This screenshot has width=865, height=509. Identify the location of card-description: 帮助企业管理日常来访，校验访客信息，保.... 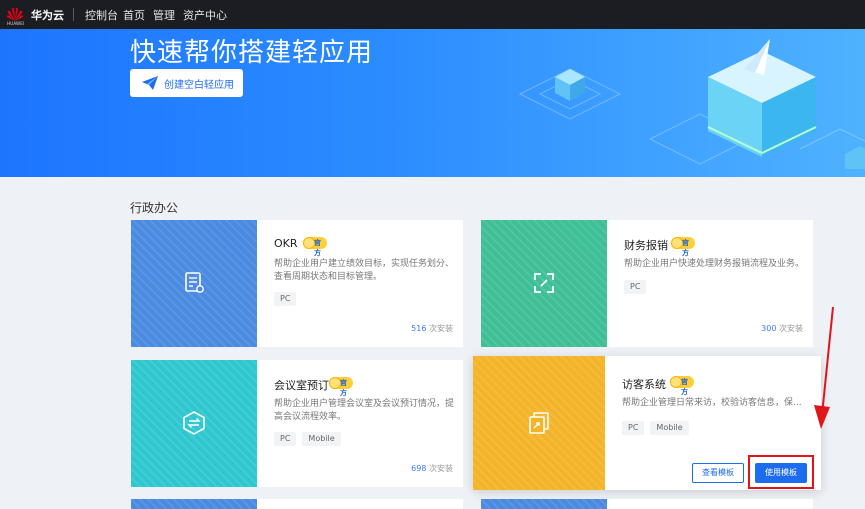
(712, 403).